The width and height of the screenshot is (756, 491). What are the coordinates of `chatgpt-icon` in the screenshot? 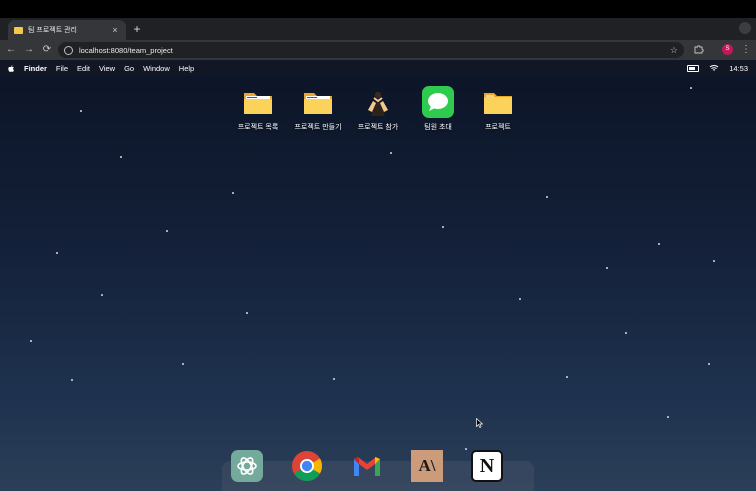 It's located at (247, 466).